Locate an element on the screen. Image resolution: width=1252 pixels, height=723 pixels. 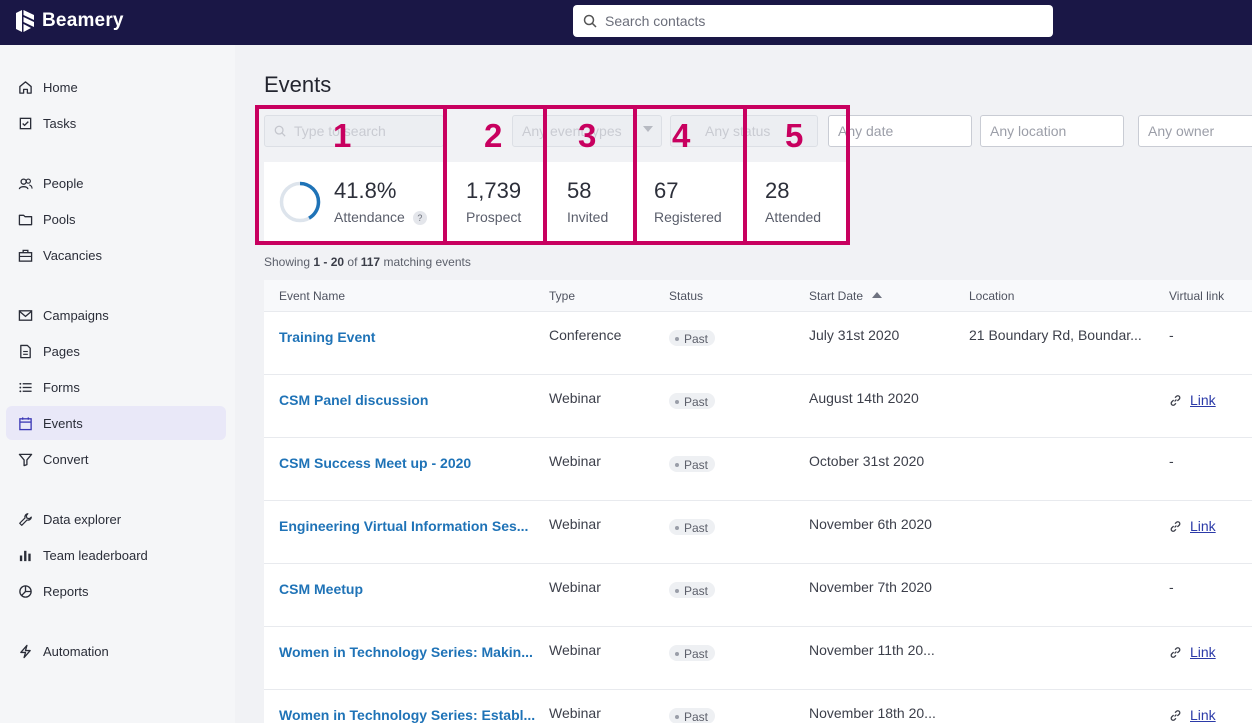
sidebar-item-tasks: Tasks is located at coordinates (116, 123).